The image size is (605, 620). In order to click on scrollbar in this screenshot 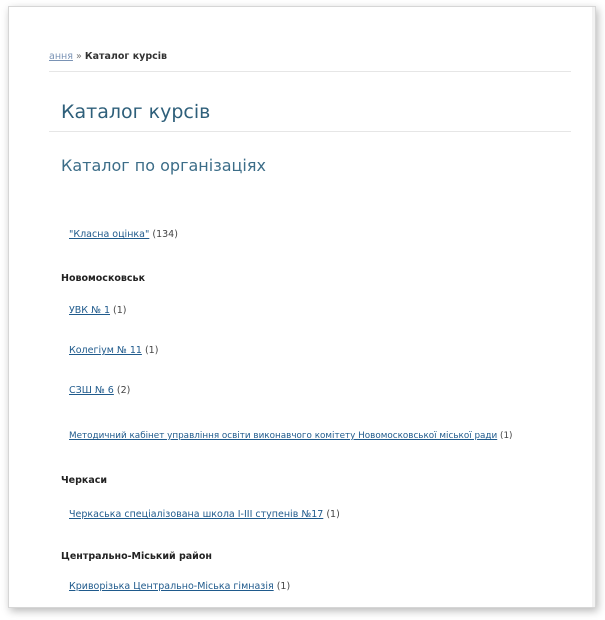, I will do `click(593, 307)`.